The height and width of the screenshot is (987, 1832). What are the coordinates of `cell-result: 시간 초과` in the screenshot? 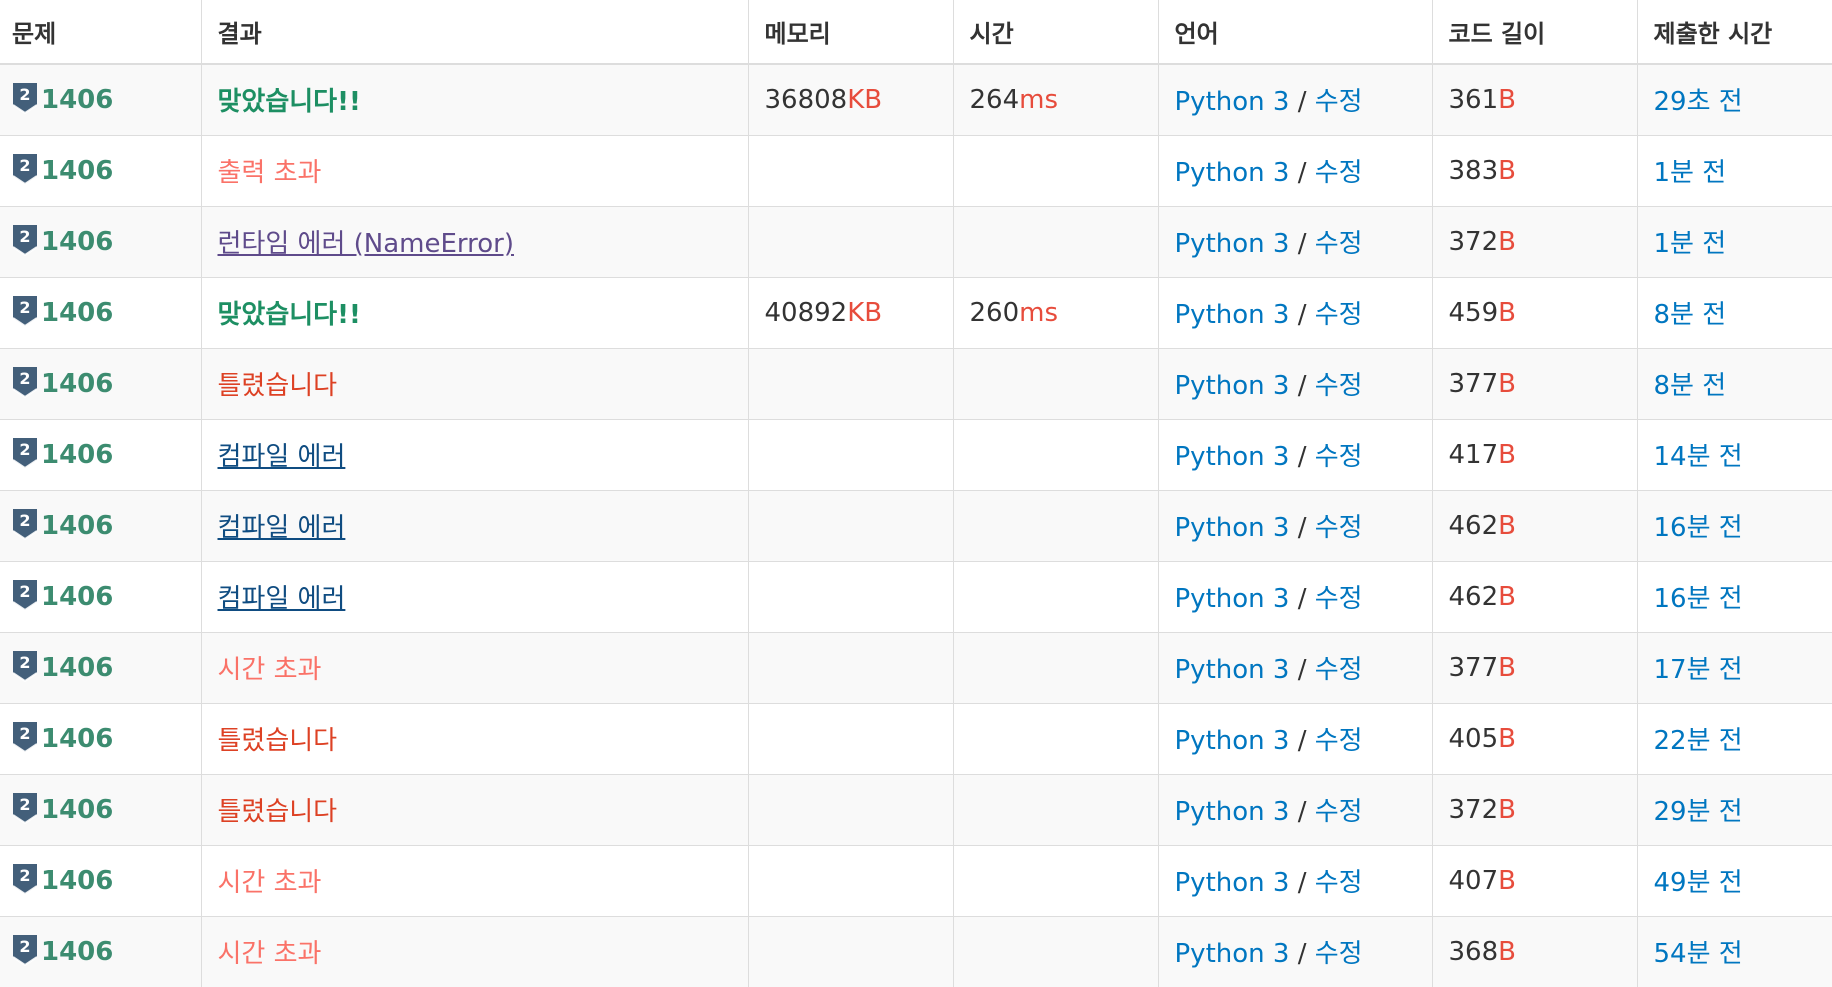 It's located at (474, 880).